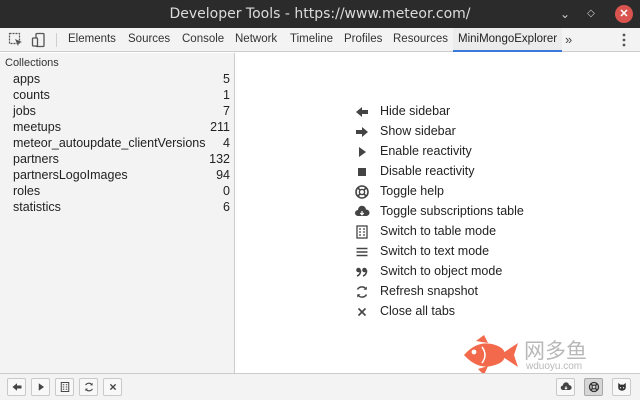 Image resolution: width=640 pixels, height=400 pixels. I want to click on help-item-object-mode: Switch to object mode, so click(484, 272).